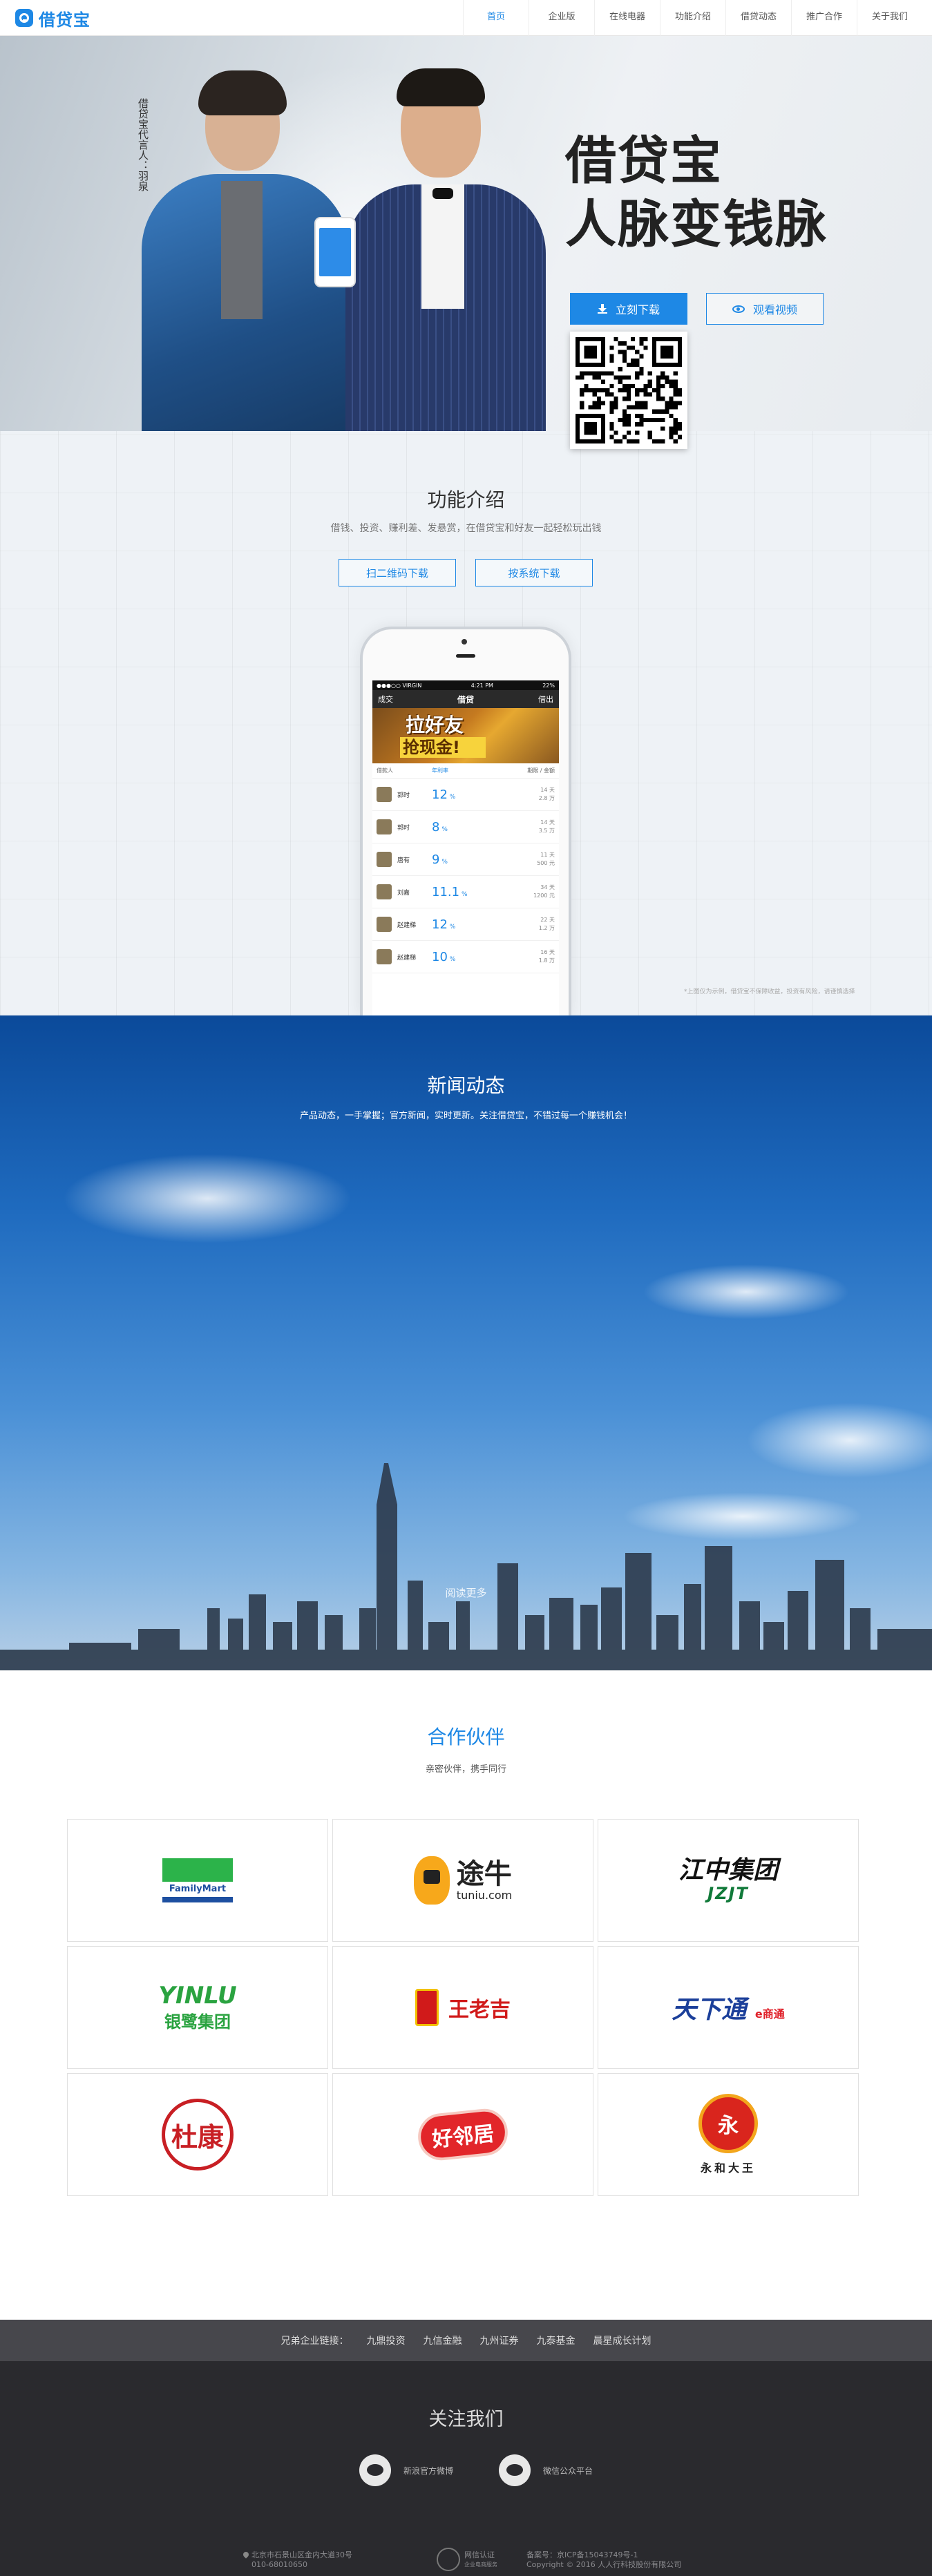 The width and height of the screenshot is (932, 2576). I want to click on city-skyline-image, so click(466, 1567).